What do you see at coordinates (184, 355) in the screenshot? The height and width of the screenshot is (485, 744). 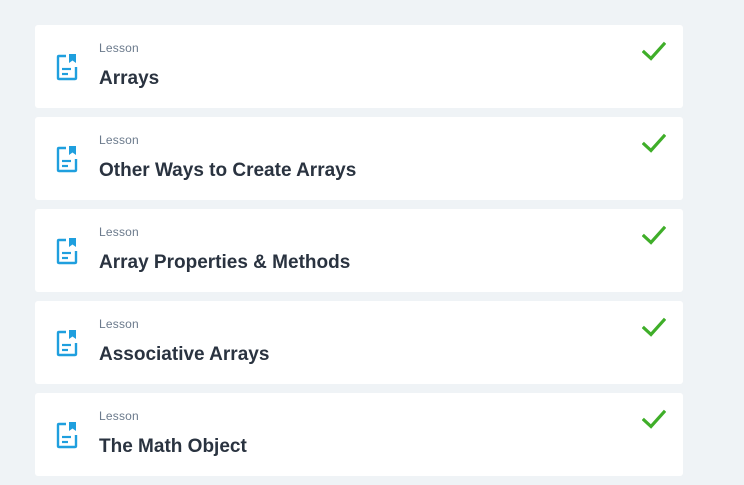 I see `lesson-title: Associative Arrays` at bounding box center [184, 355].